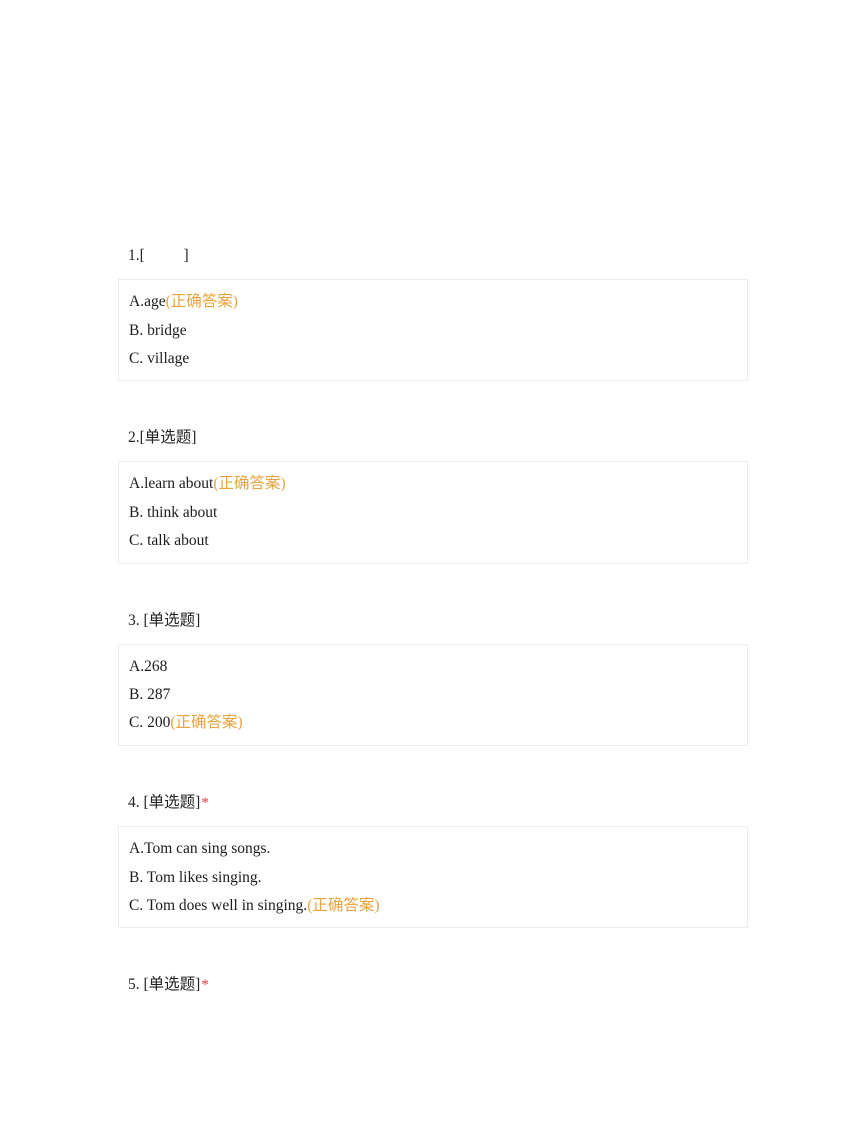 The image size is (867, 1122). I want to click on option-label: A.Tom can sing songs., so click(200, 849).